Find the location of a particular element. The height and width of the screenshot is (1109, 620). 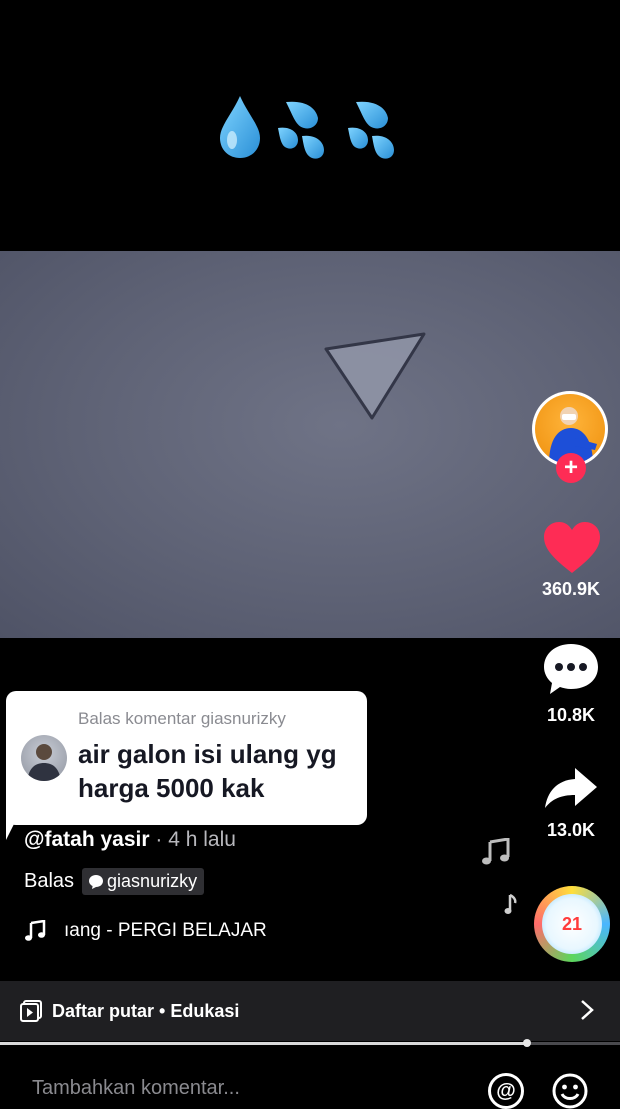

commenter-avatar is located at coordinates (44, 758).